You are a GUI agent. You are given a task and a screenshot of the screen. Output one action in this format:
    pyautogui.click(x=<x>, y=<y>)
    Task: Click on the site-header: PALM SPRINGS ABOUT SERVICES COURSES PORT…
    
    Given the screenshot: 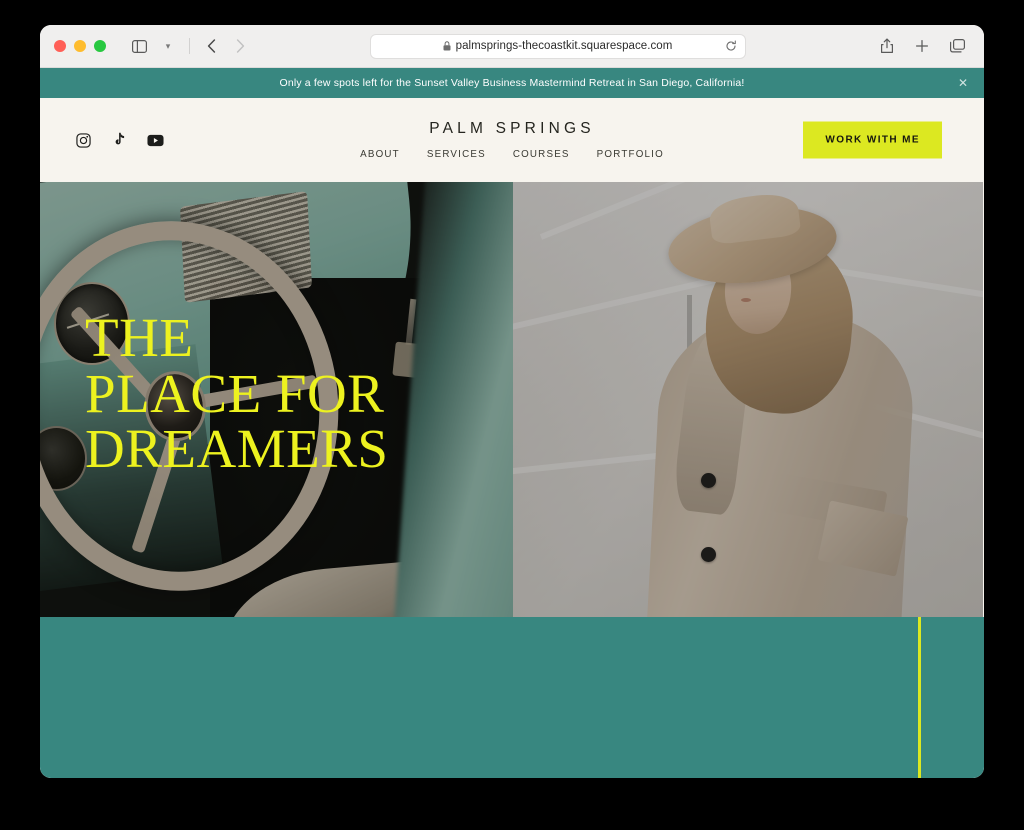 What is the action you would take?
    pyautogui.click(x=512, y=140)
    